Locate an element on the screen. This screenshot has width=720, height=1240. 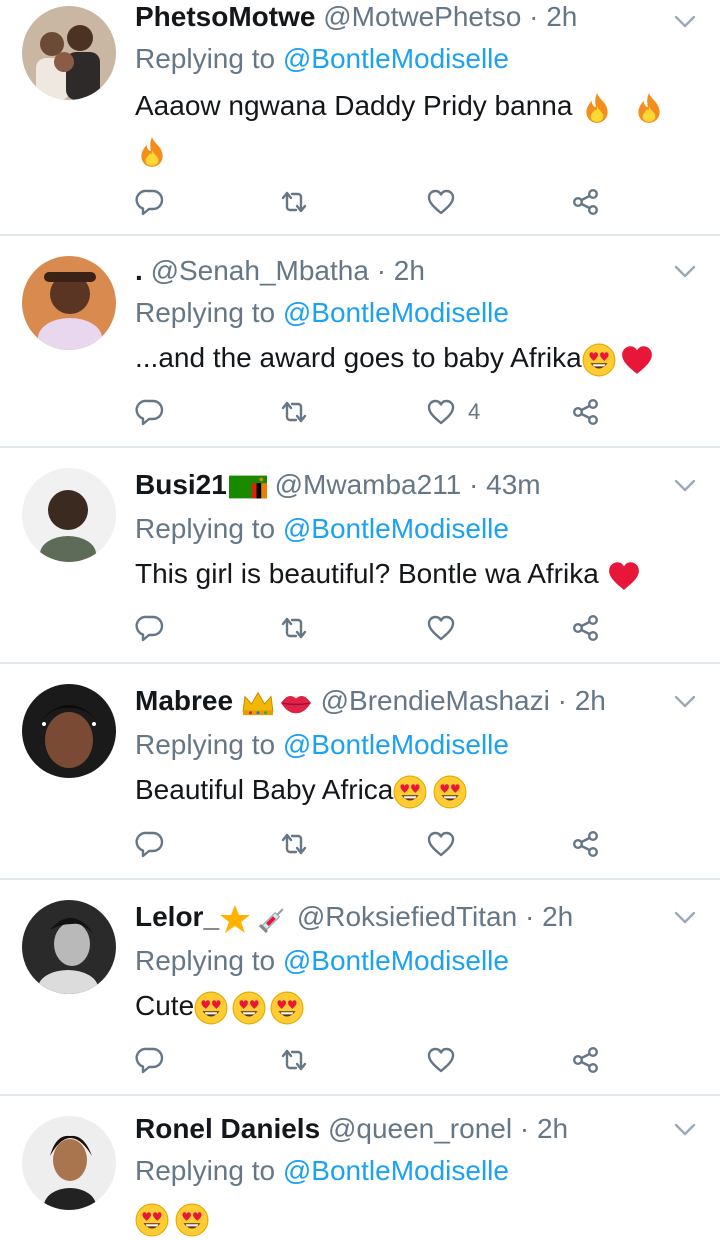
tweet-header: Ronel Daniels @queen_ronel · 2h is located at coordinates (392, 1129).